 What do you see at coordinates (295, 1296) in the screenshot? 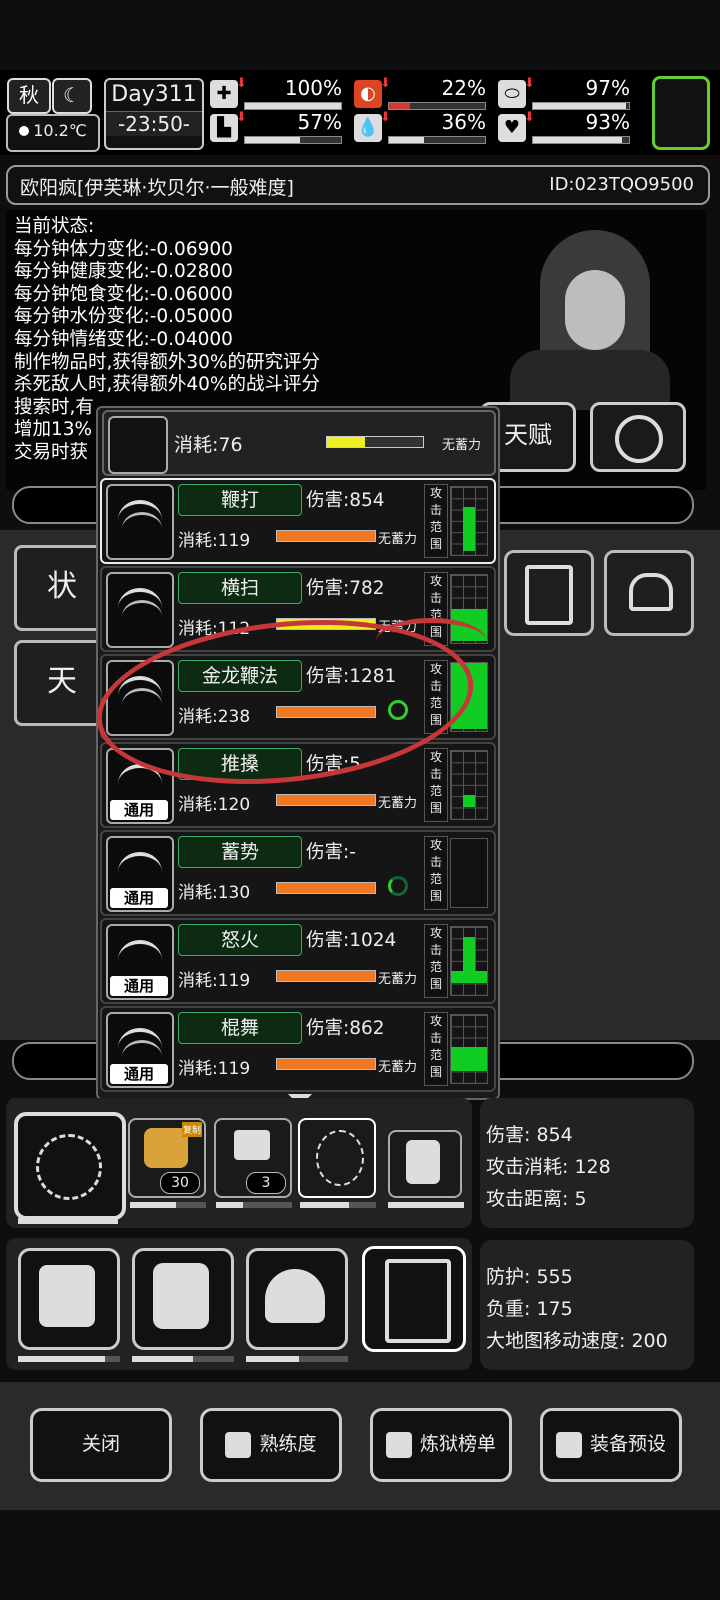
I see `helmet-icon` at bounding box center [295, 1296].